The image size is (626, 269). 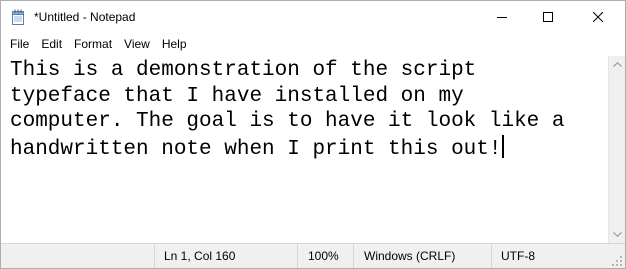 I want to click on status-bar: Ln 1, Col 160 100% Windows (CRLF) UTF-8, so click(x=313, y=255).